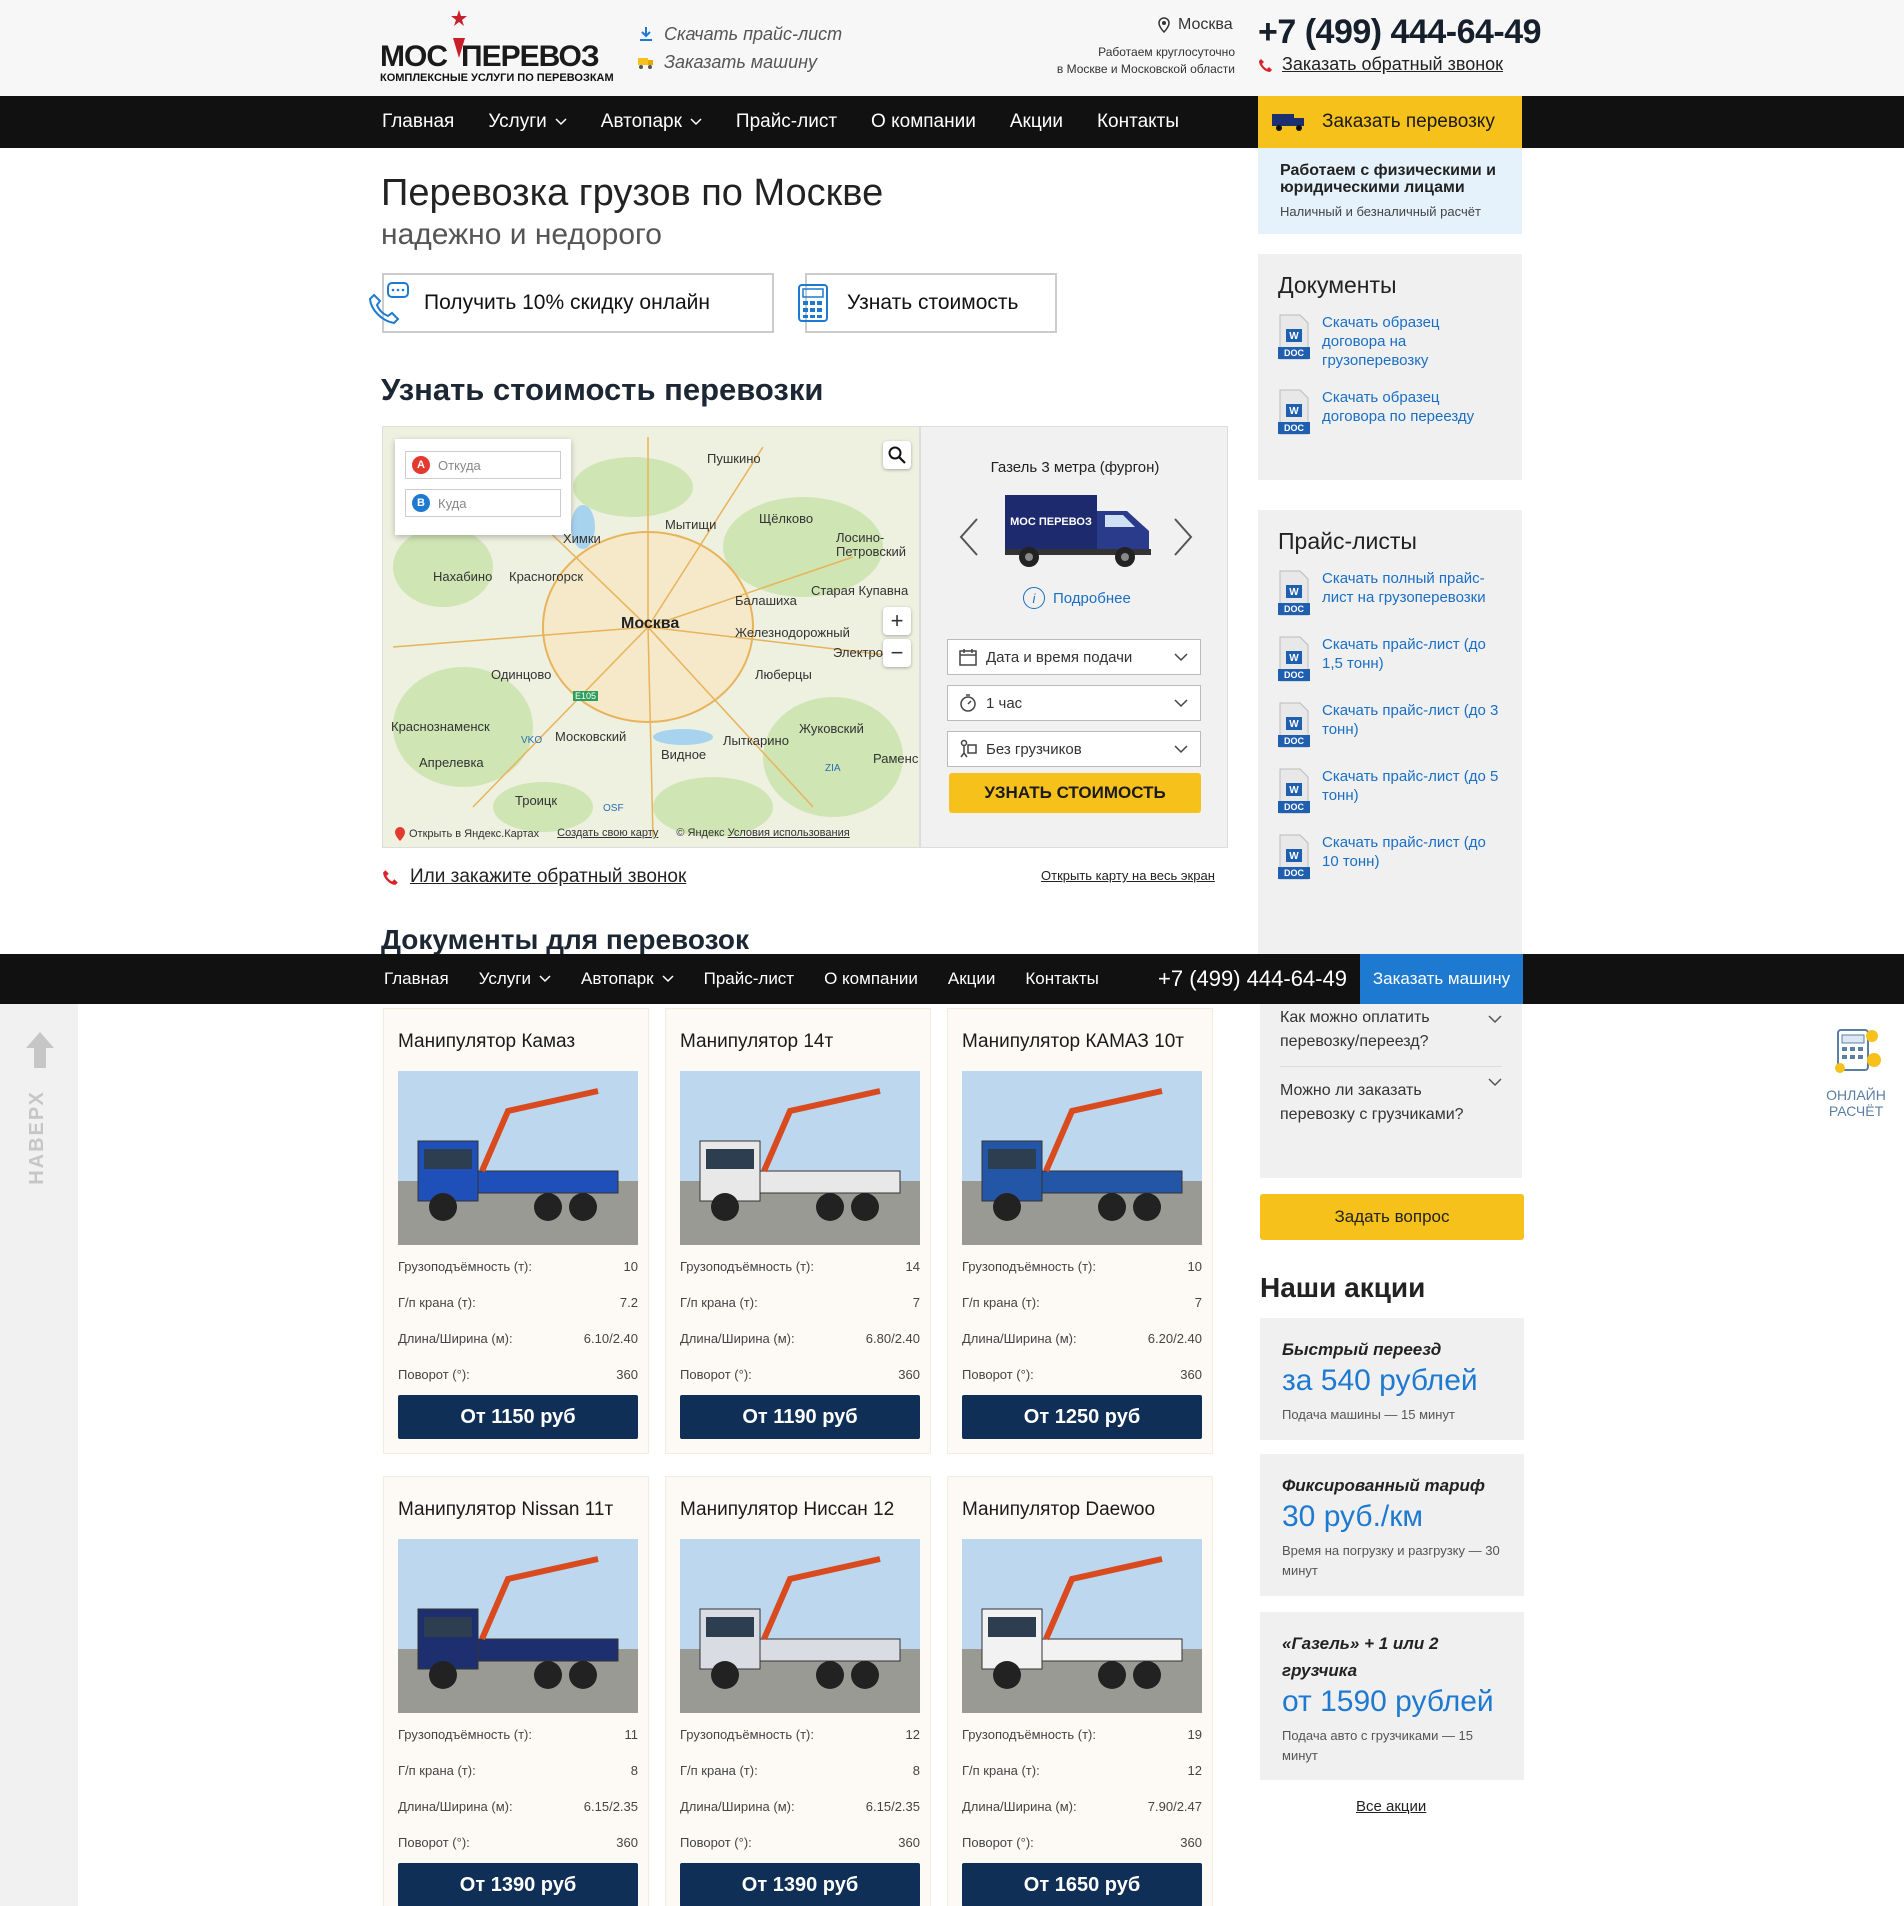 Image resolution: width=1904 pixels, height=1906 pixels. Describe the element at coordinates (1390, 791) in the screenshot. I see `pricelist-download-link: DOC W Скачать прайс-лист (до 5 тонн)` at that location.